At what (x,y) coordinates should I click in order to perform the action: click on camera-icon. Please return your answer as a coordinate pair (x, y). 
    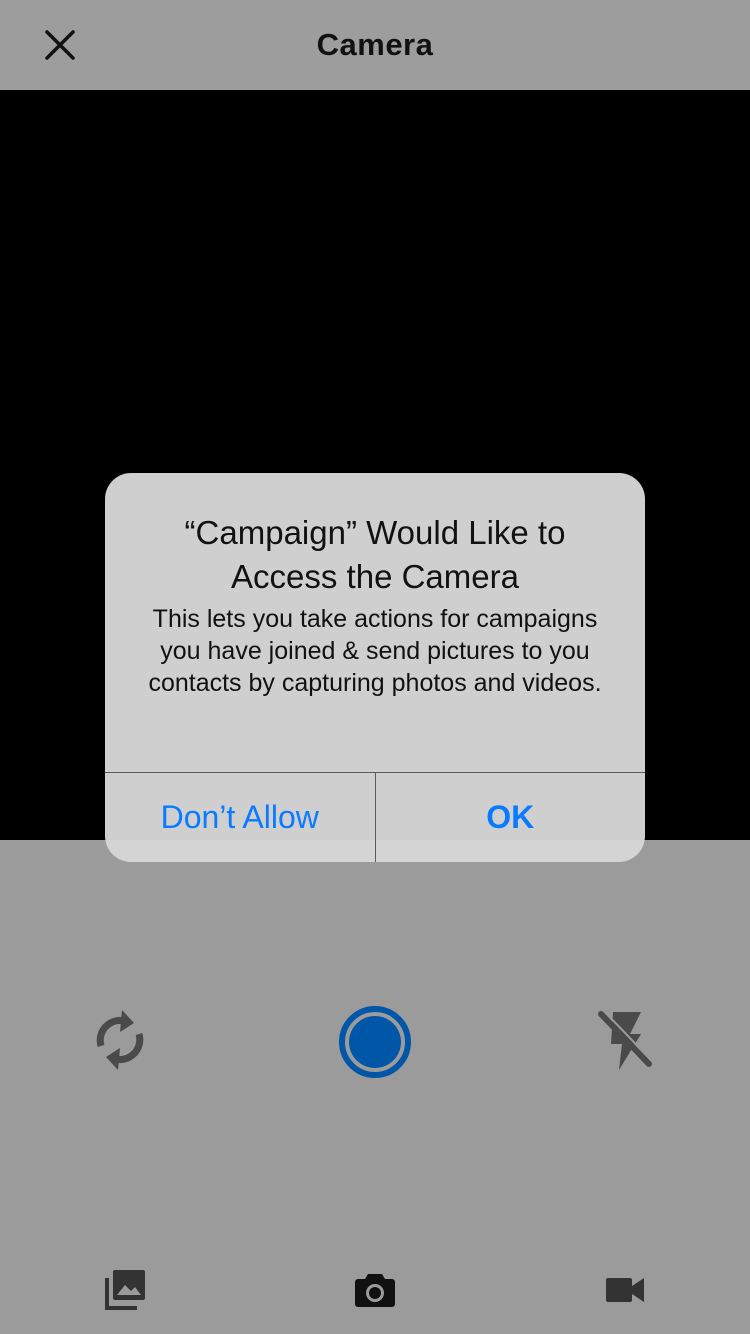
    Looking at the image, I should click on (375, 1290).